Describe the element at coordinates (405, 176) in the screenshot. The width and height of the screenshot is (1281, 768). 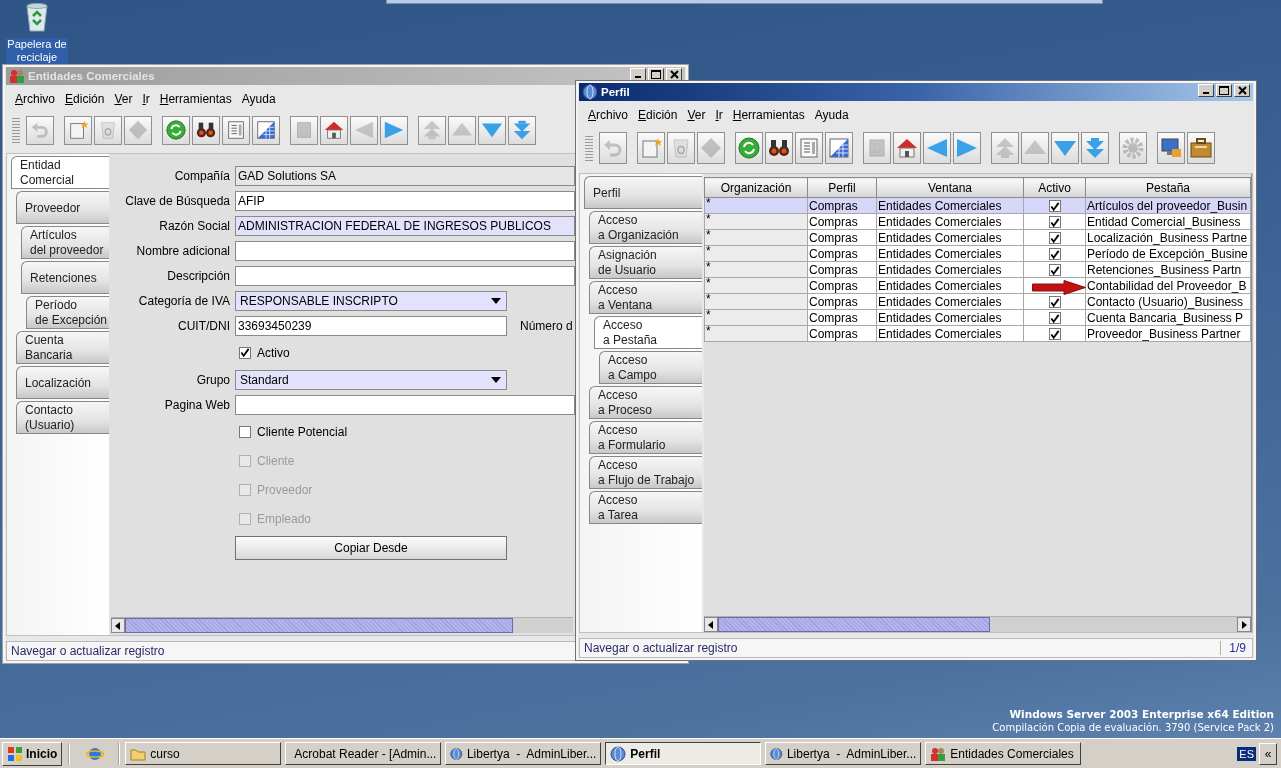
I see `input-field: GAD Solutions SA` at that location.